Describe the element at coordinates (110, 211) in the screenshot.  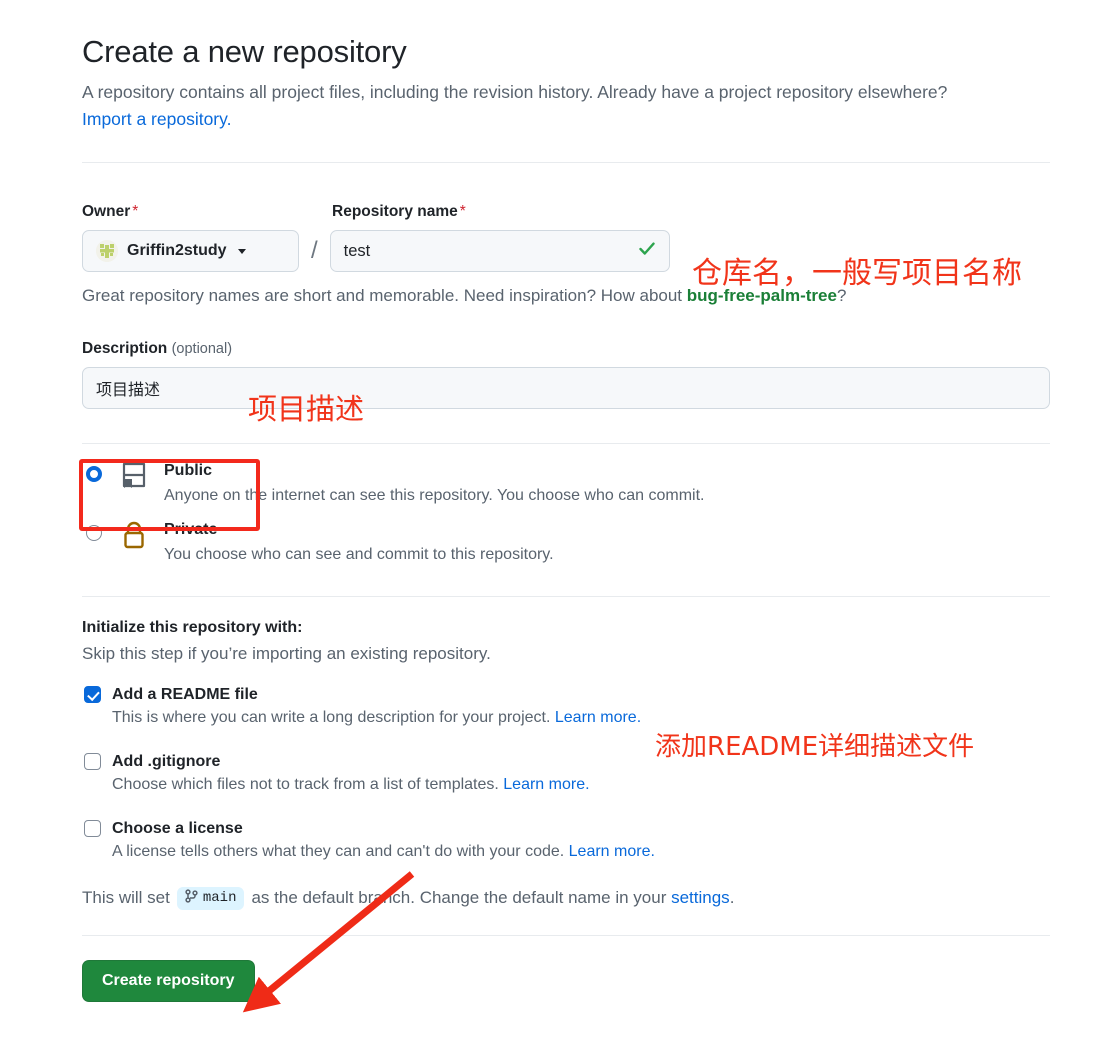
I see `owner-label: Owner *` at that location.